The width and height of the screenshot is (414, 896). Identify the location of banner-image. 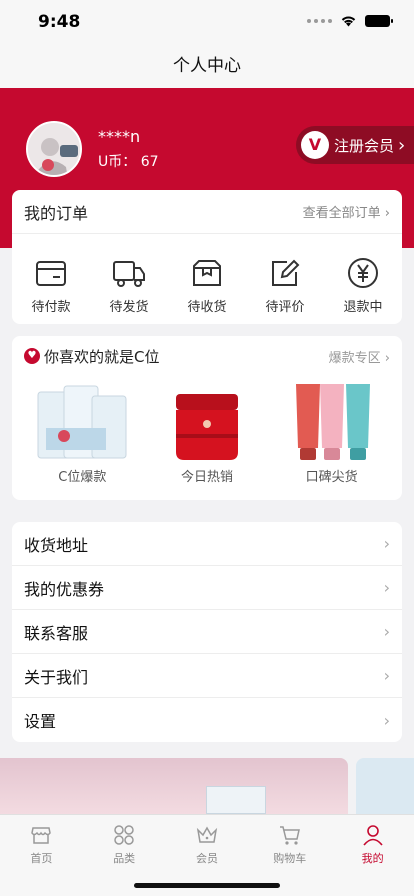
(174, 786).